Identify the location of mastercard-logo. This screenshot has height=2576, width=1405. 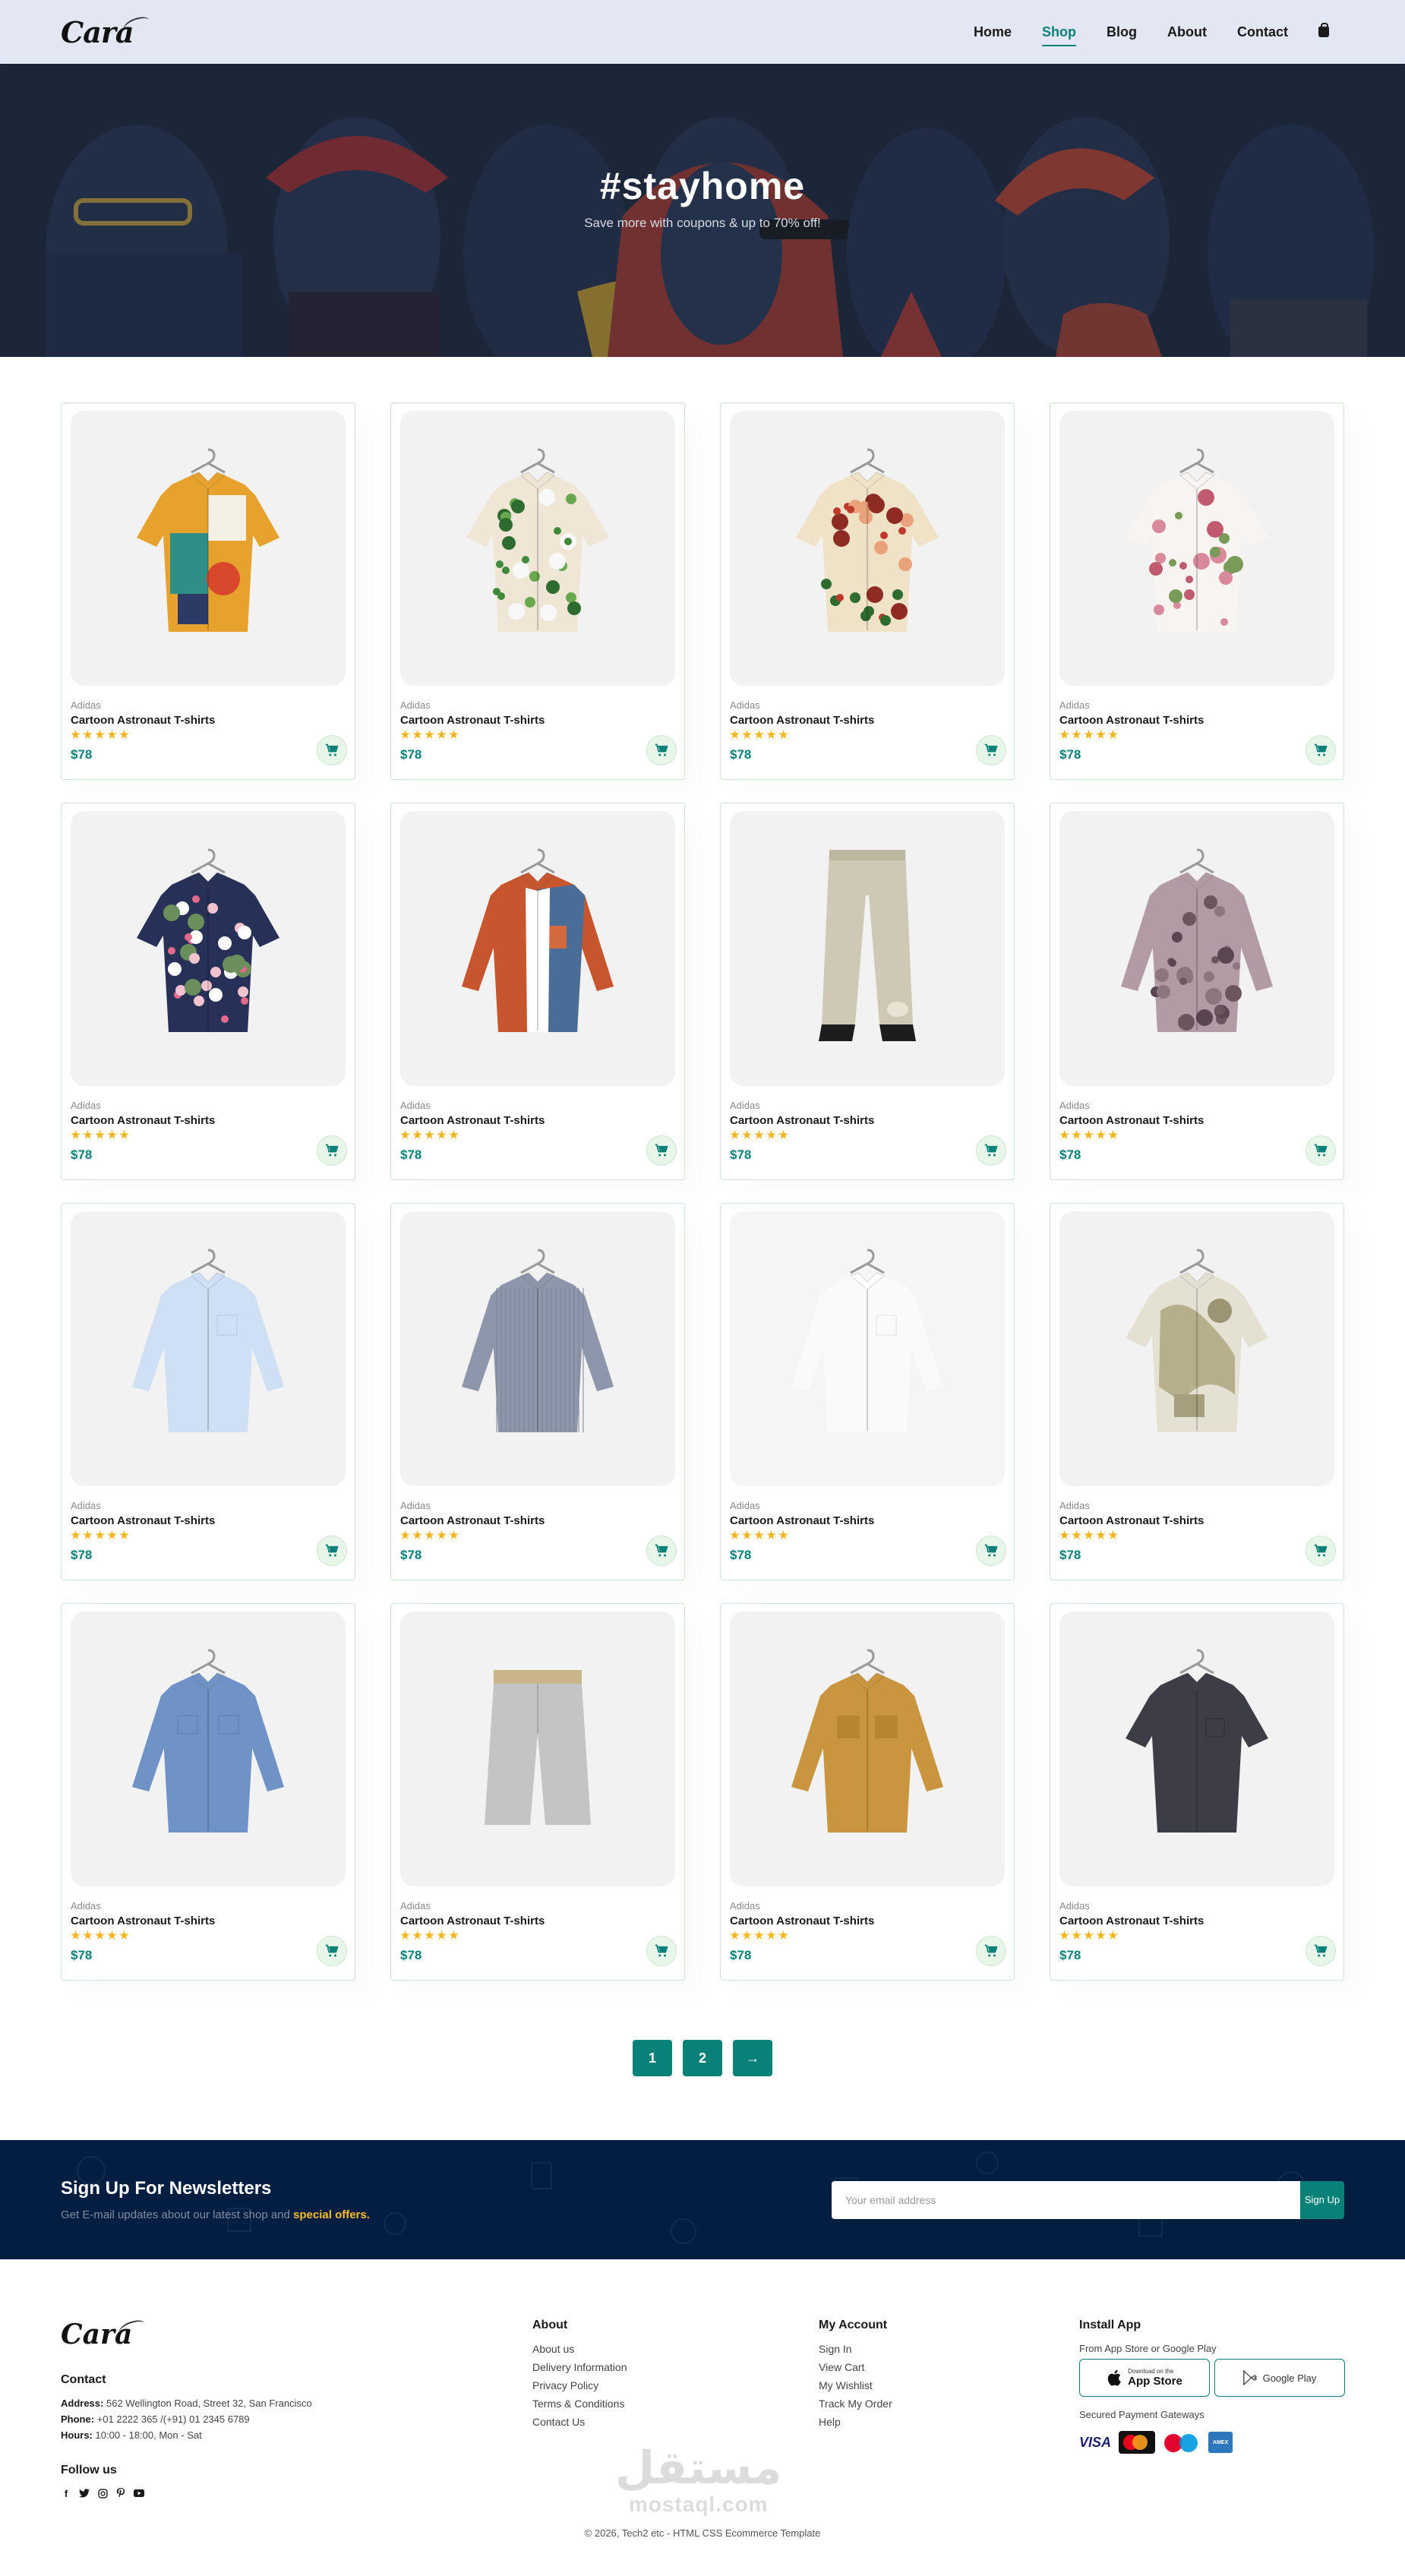
(1137, 2442).